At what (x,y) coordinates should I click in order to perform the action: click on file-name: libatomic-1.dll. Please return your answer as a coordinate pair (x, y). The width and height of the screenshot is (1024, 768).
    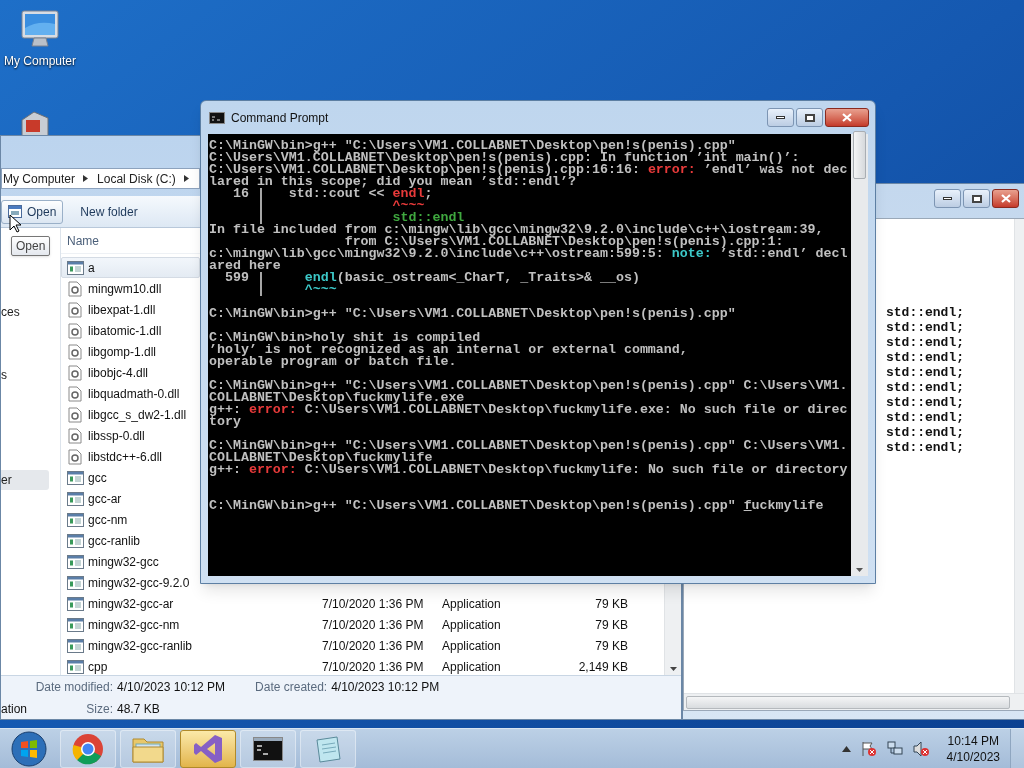
    Looking at the image, I should click on (125, 331).